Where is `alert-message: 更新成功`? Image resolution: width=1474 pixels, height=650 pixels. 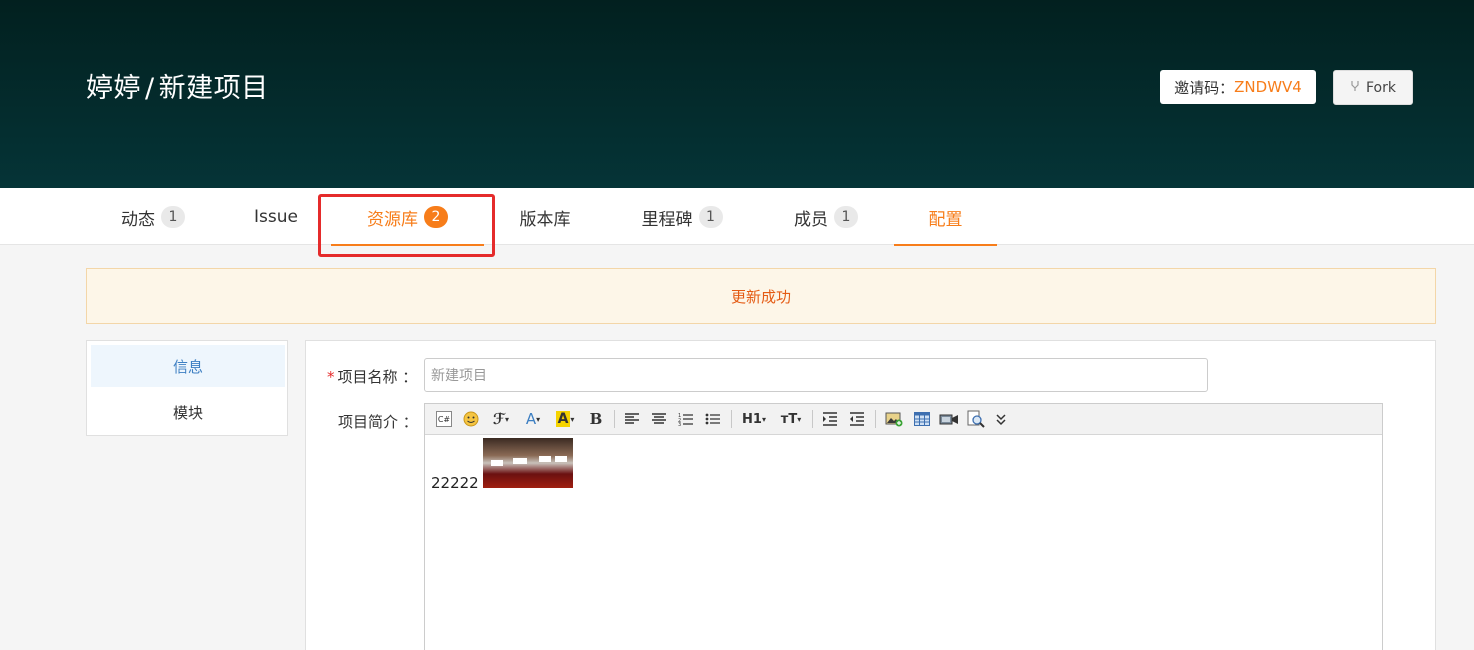
alert-message: 更新成功 is located at coordinates (760, 296).